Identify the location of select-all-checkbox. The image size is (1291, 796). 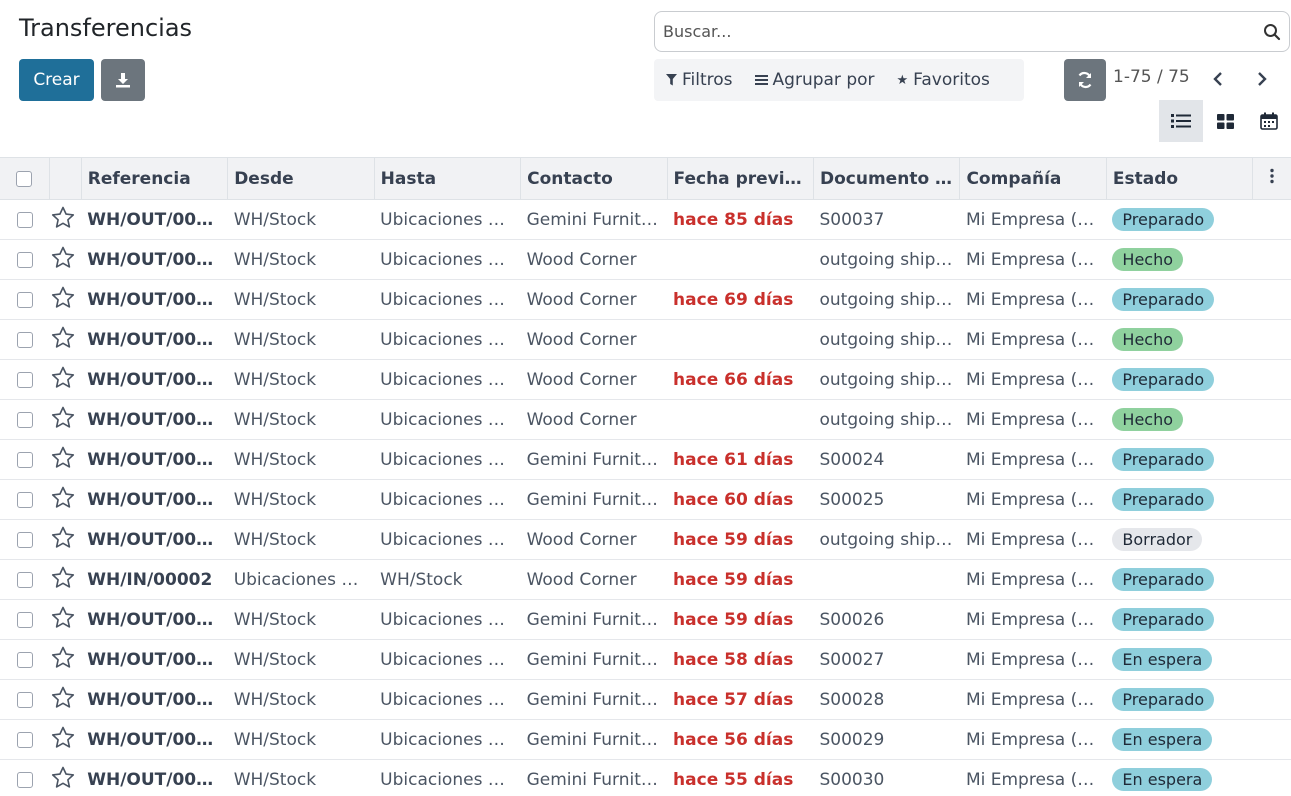
(24, 178).